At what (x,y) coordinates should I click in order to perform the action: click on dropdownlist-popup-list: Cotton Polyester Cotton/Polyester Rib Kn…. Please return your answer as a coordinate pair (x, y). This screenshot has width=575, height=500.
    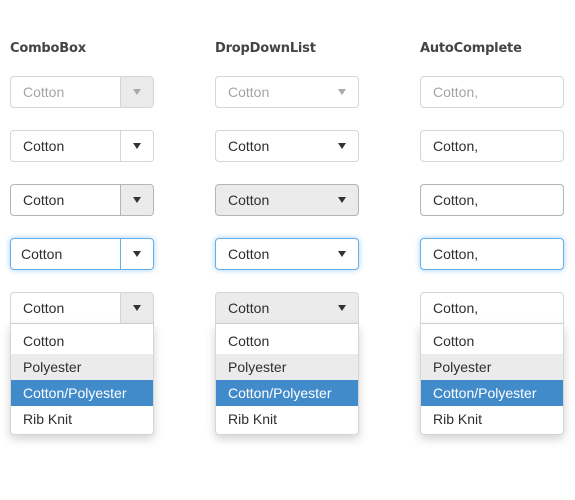
    Looking at the image, I should click on (287, 379).